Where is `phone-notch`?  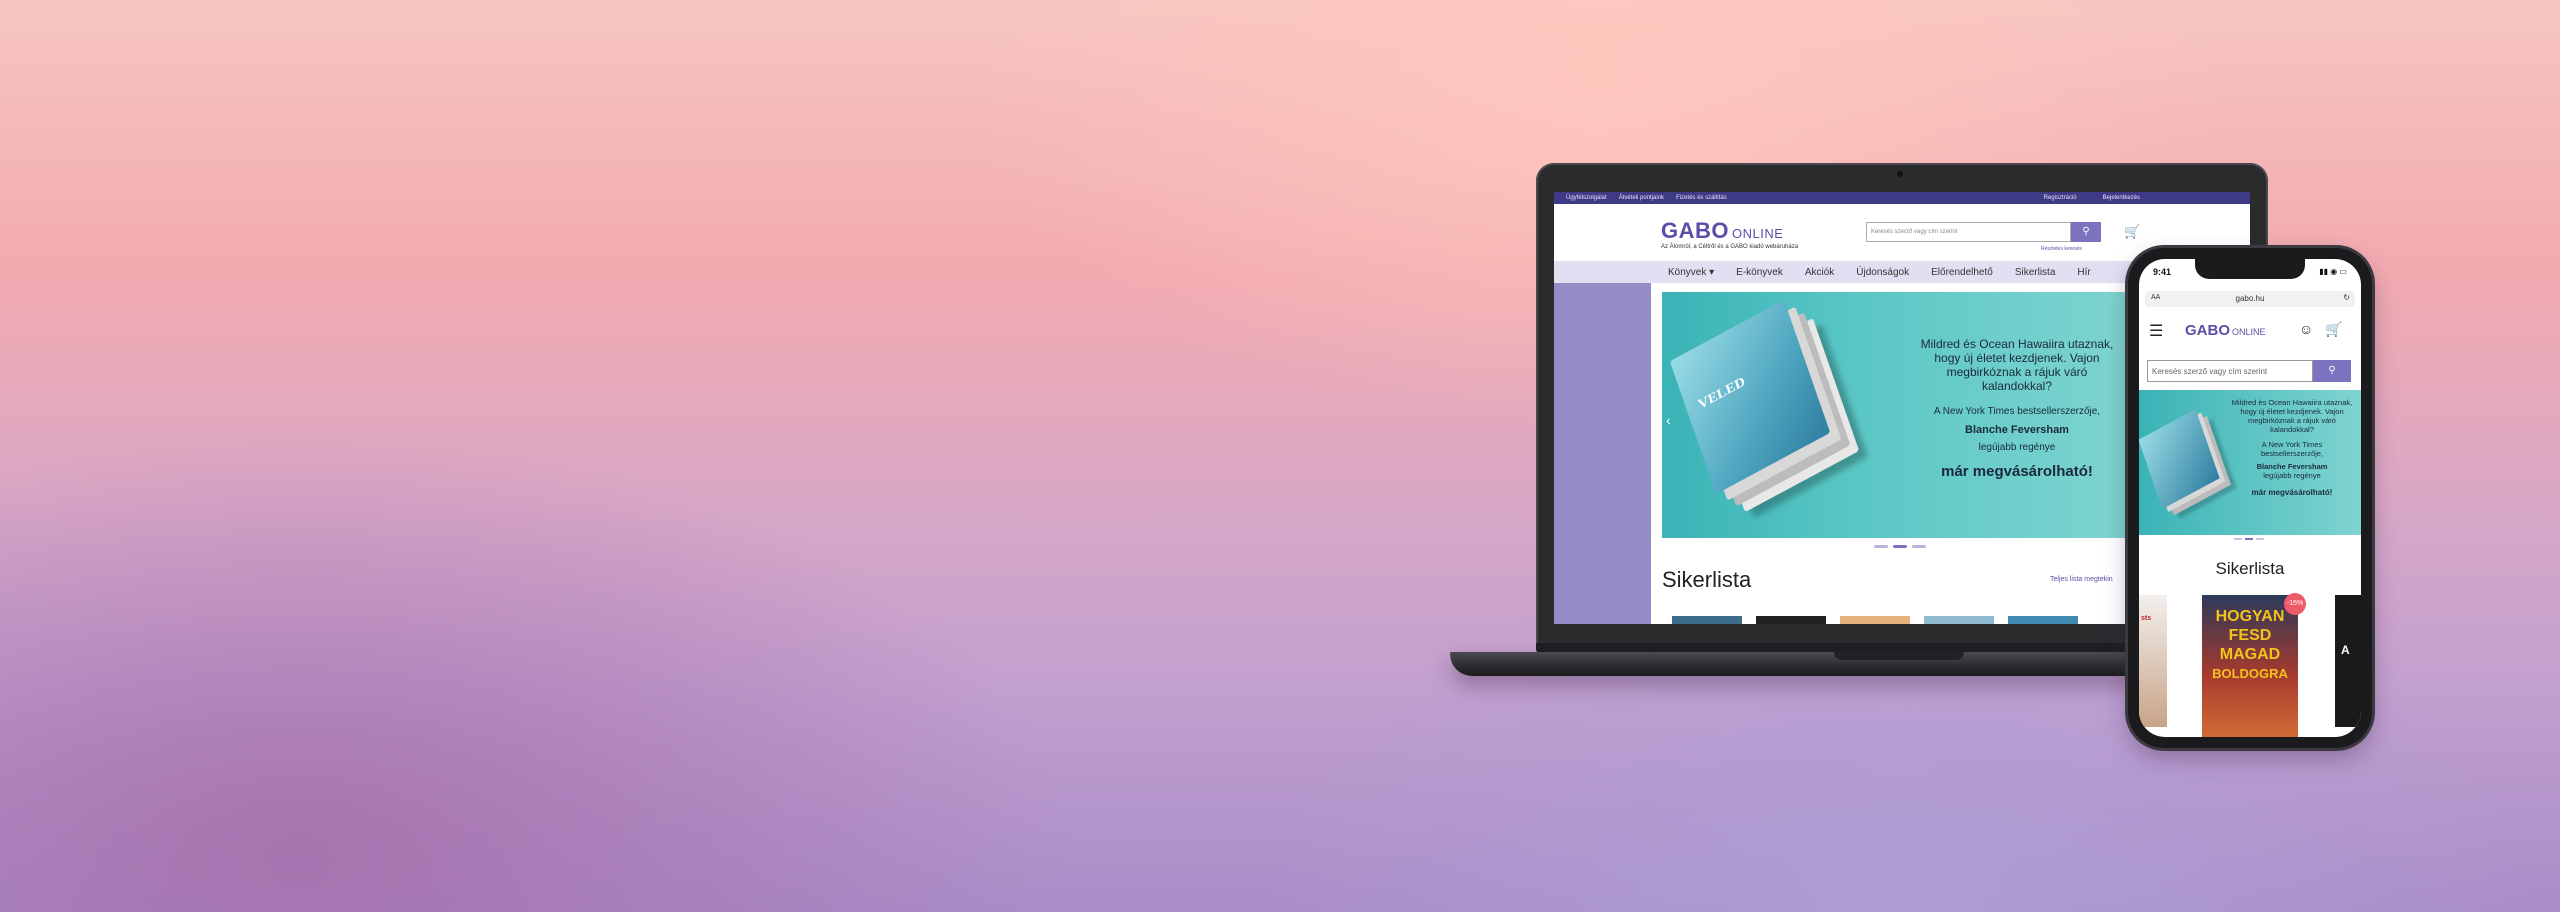
phone-notch is located at coordinates (2250, 269).